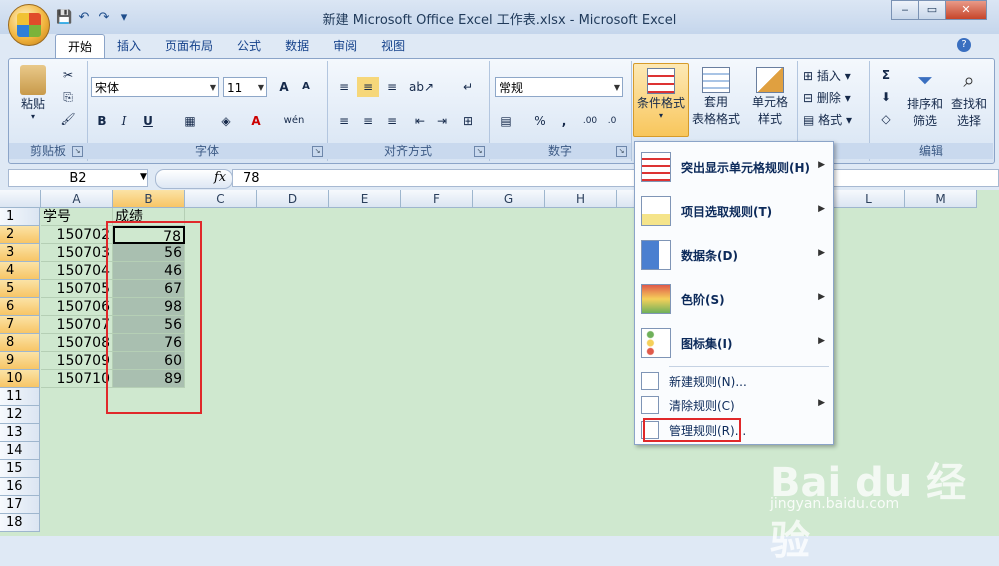  What do you see at coordinates (148, 121) in the screenshot?
I see `underline-button: U` at bounding box center [148, 121].